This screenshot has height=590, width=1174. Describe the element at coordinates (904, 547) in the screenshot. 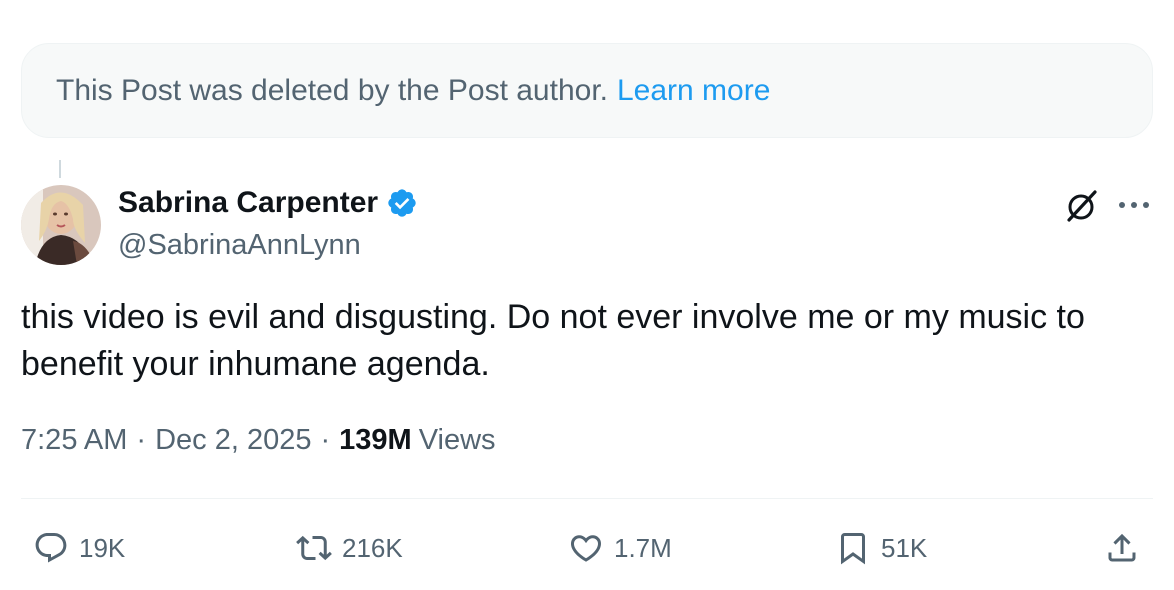

I see `bookmark-count: 51K` at that location.